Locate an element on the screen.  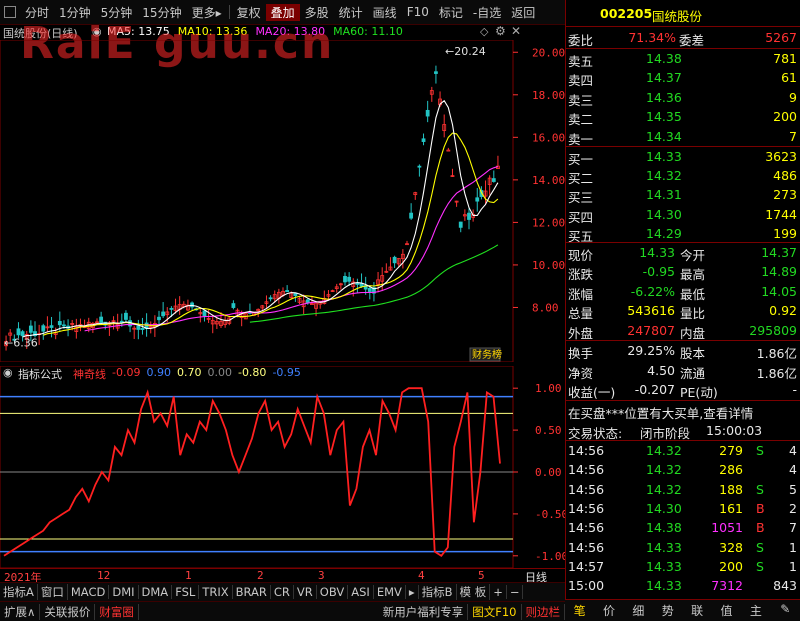
indicator-tab: VR is located at coordinates (305, 592).